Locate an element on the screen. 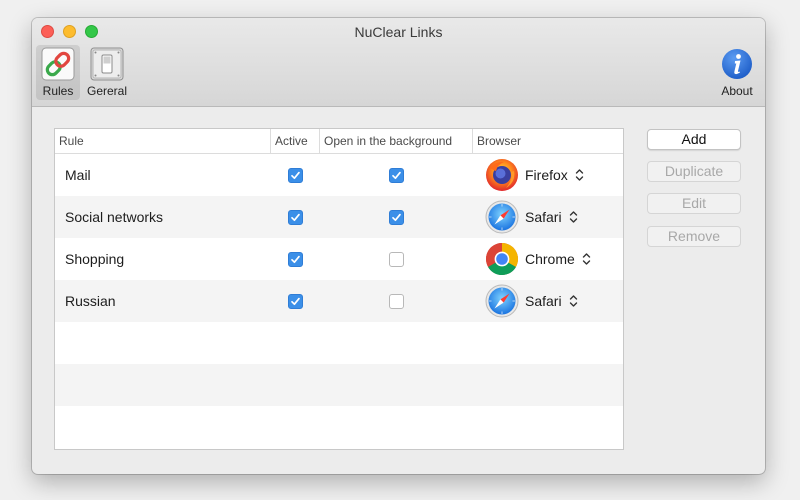  duplicate-button: Duplicate is located at coordinates (694, 171).